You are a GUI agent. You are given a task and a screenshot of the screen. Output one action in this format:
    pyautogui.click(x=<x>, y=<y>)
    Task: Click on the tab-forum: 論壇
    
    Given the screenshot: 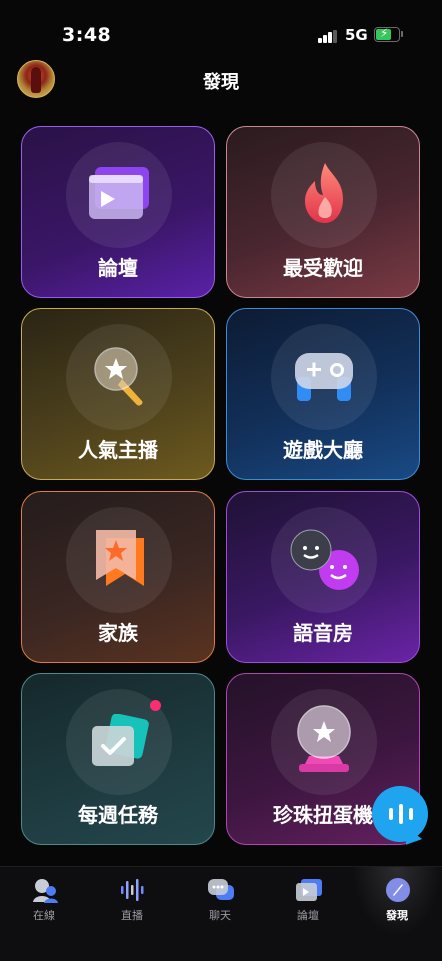 What is the action you would take?
    pyautogui.click(x=308, y=902)
    